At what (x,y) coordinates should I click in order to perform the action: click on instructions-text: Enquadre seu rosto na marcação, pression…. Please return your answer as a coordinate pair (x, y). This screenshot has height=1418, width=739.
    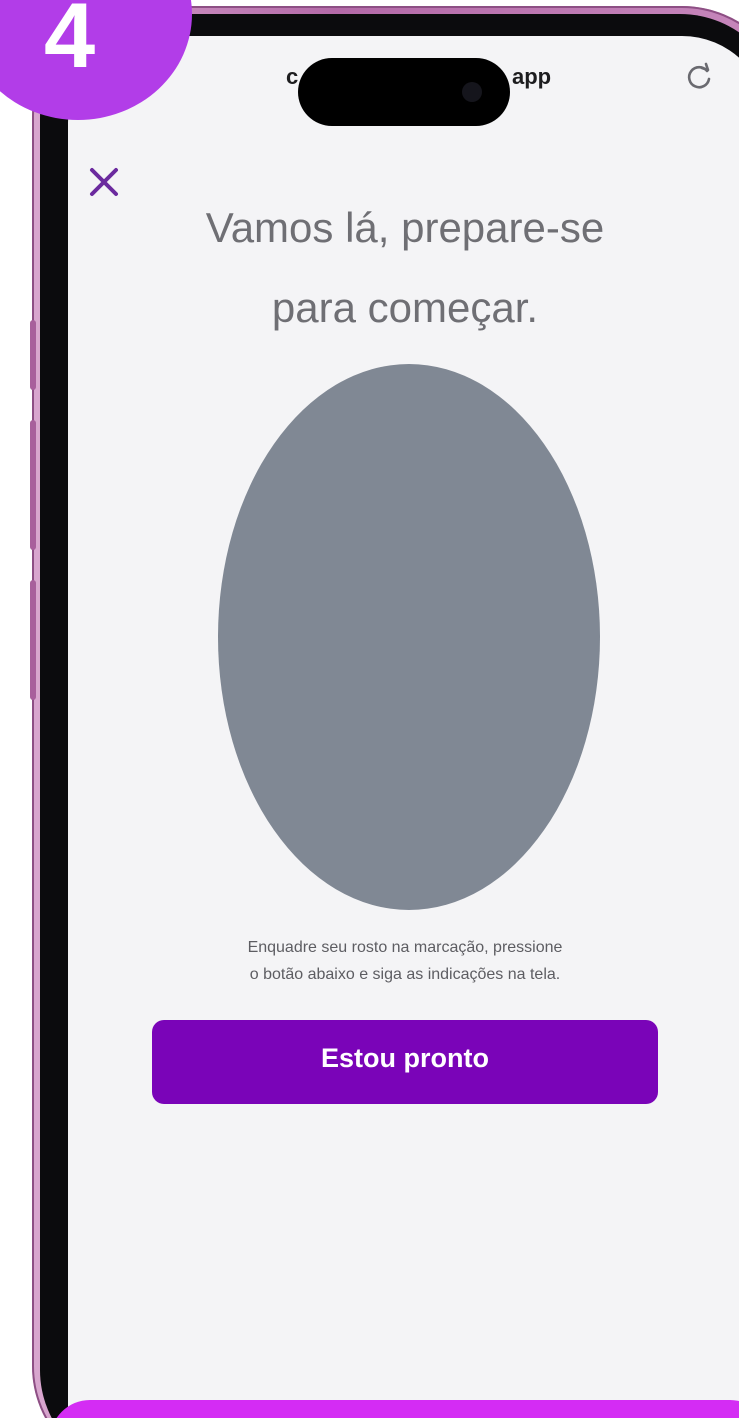
    Looking at the image, I should click on (405, 961).